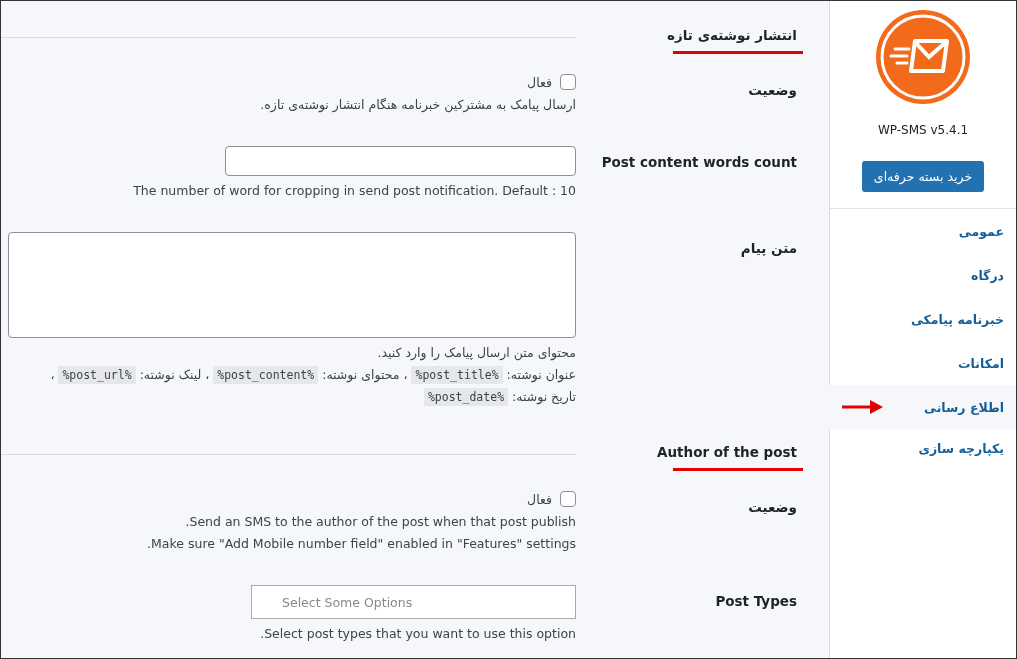  Describe the element at coordinates (923, 57) in the screenshot. I see `envelope-logo-icon` at that location.